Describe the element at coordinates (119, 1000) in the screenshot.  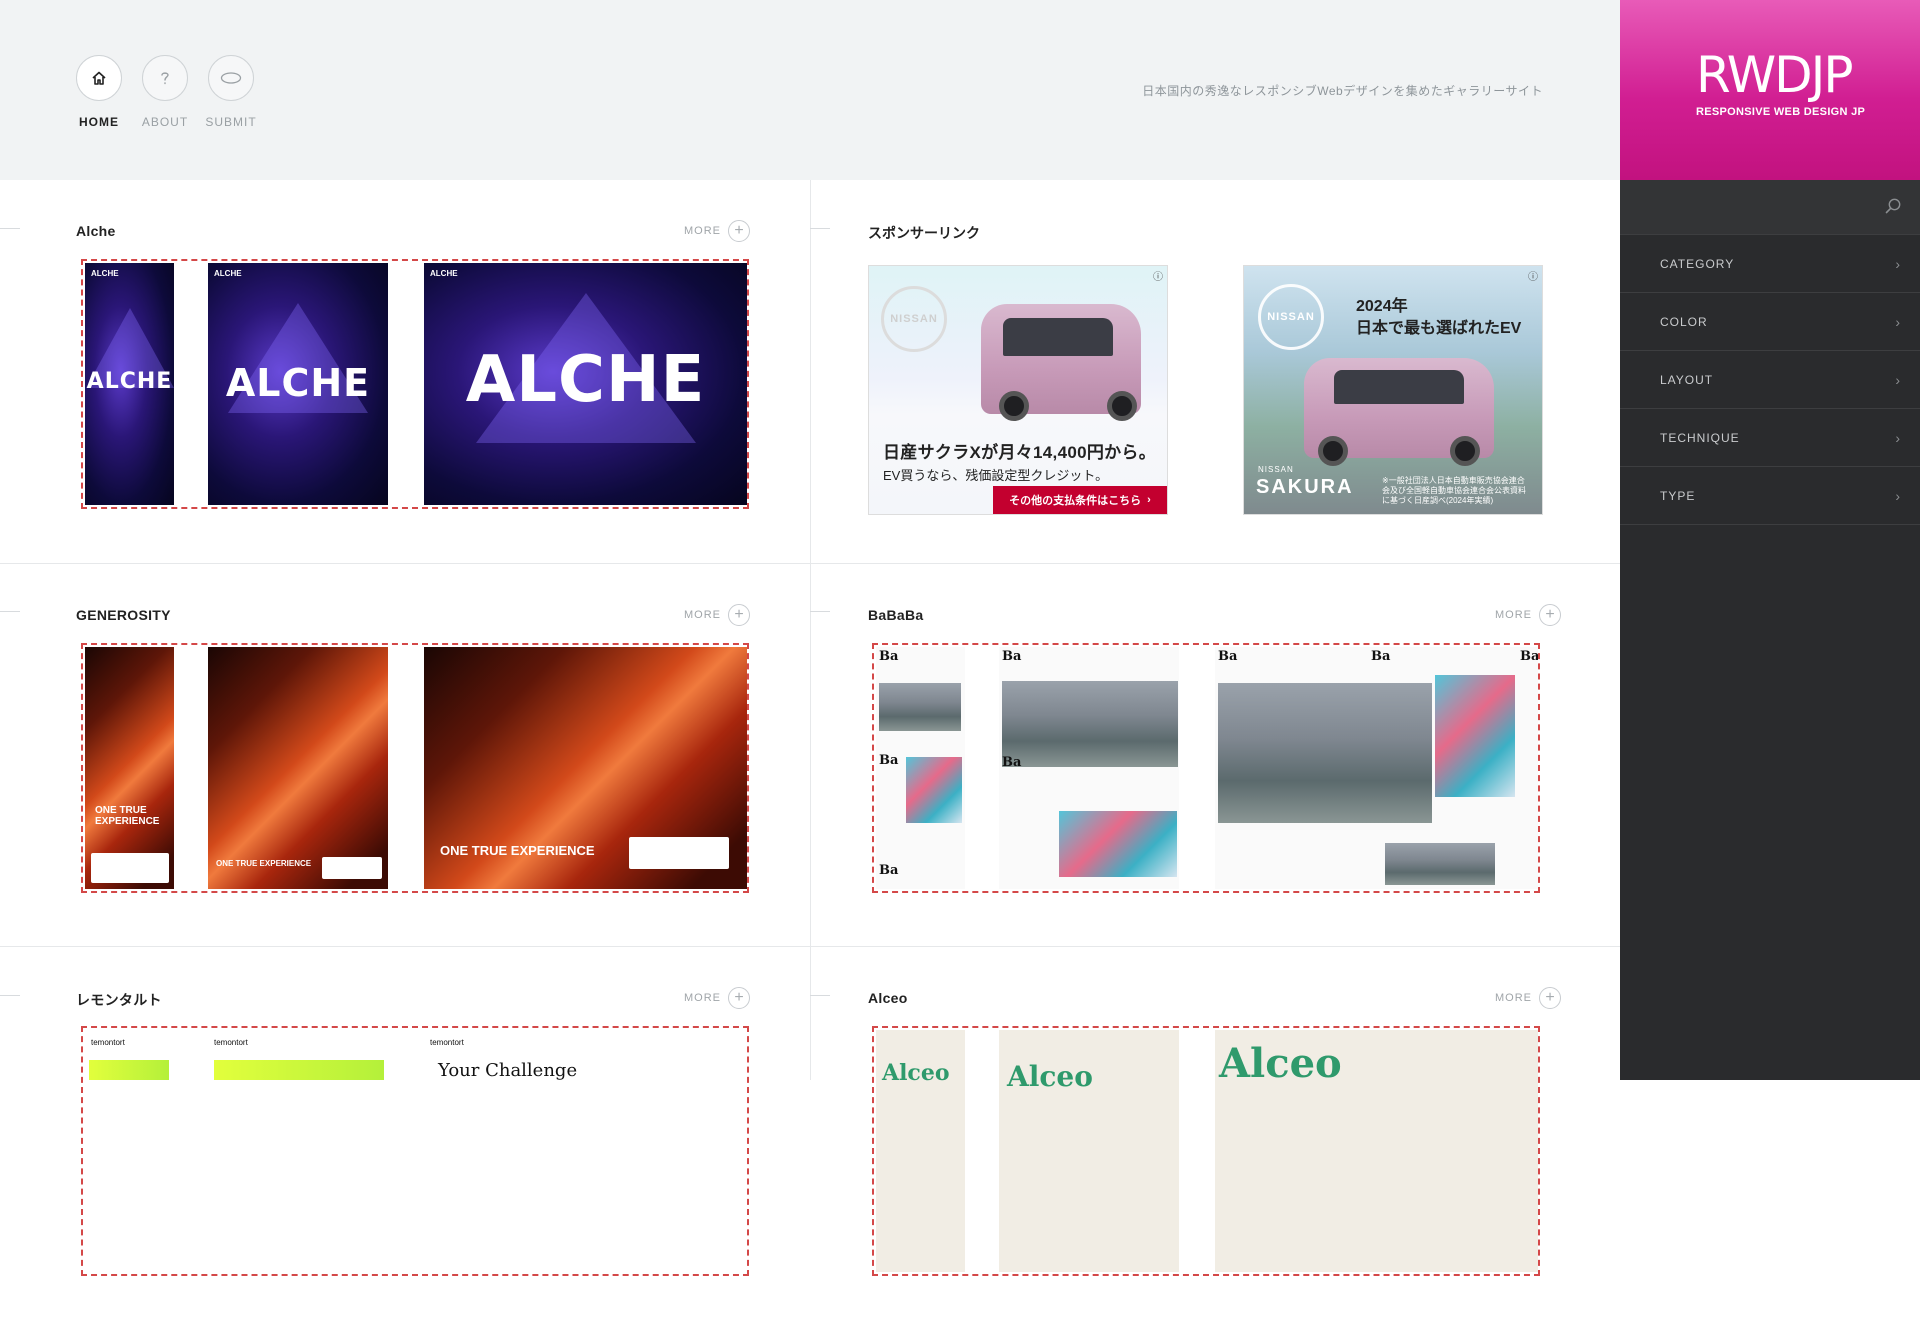
I see `card-title: レモンタルト` at that location.